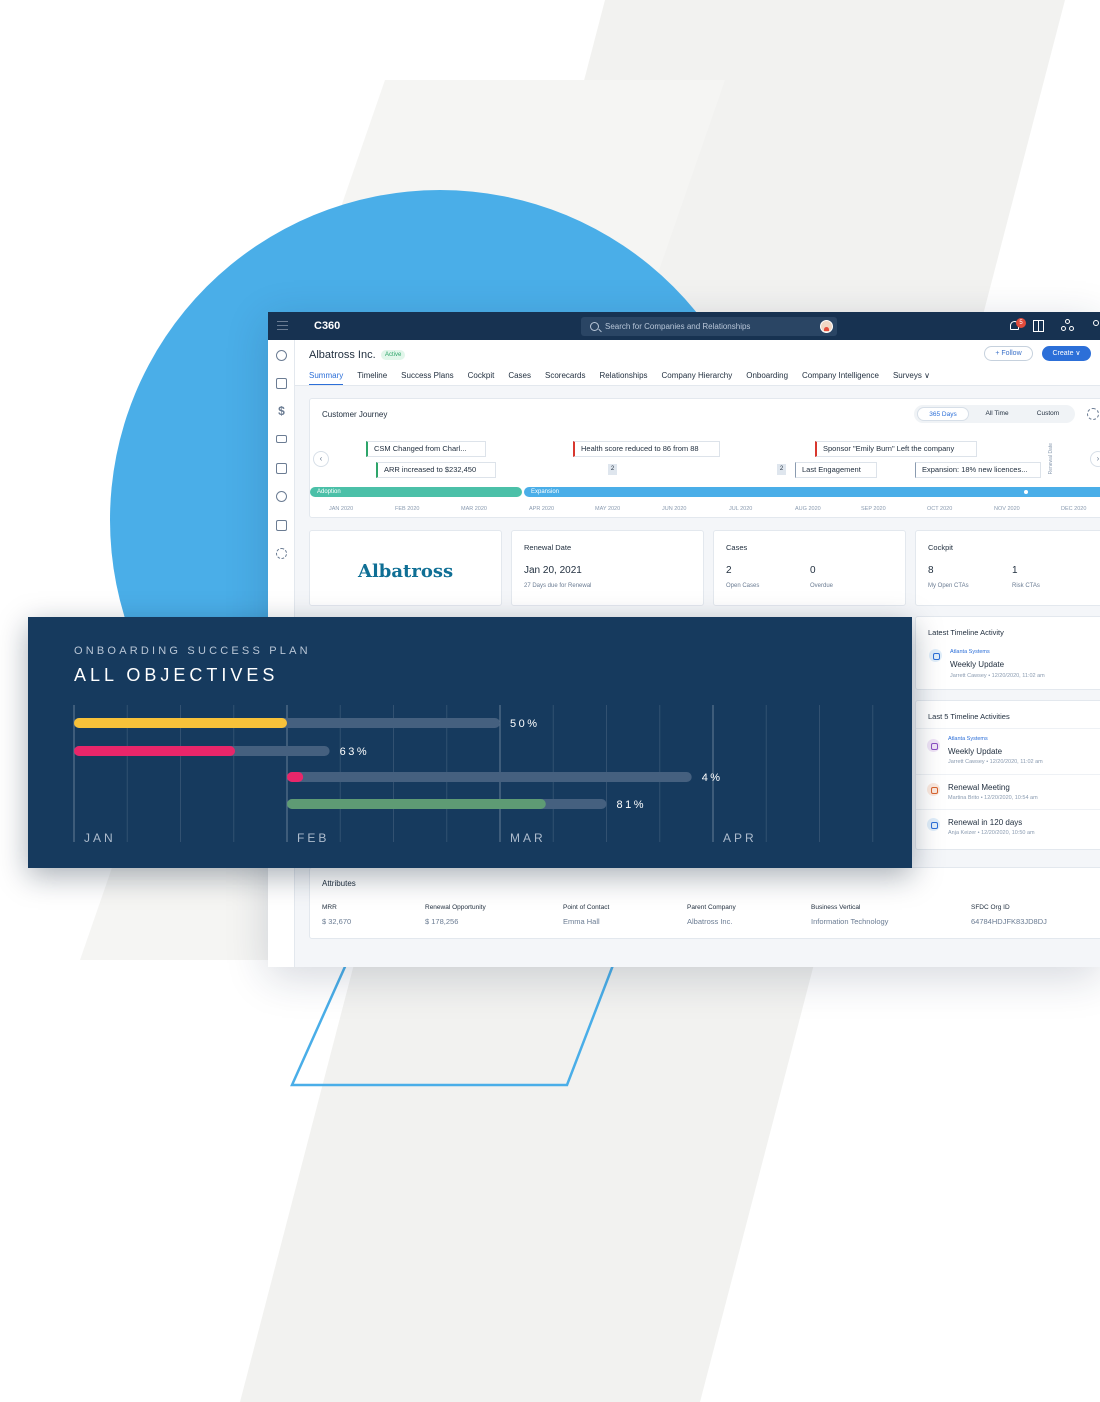 The width and height of the screenshot is (1100, 1402). Describe the element at coordinates (995, 762) in the screenshot. I see `activity-meta: Jarrett Cawsey • 12/20/2020, 11:02 am` at that location.